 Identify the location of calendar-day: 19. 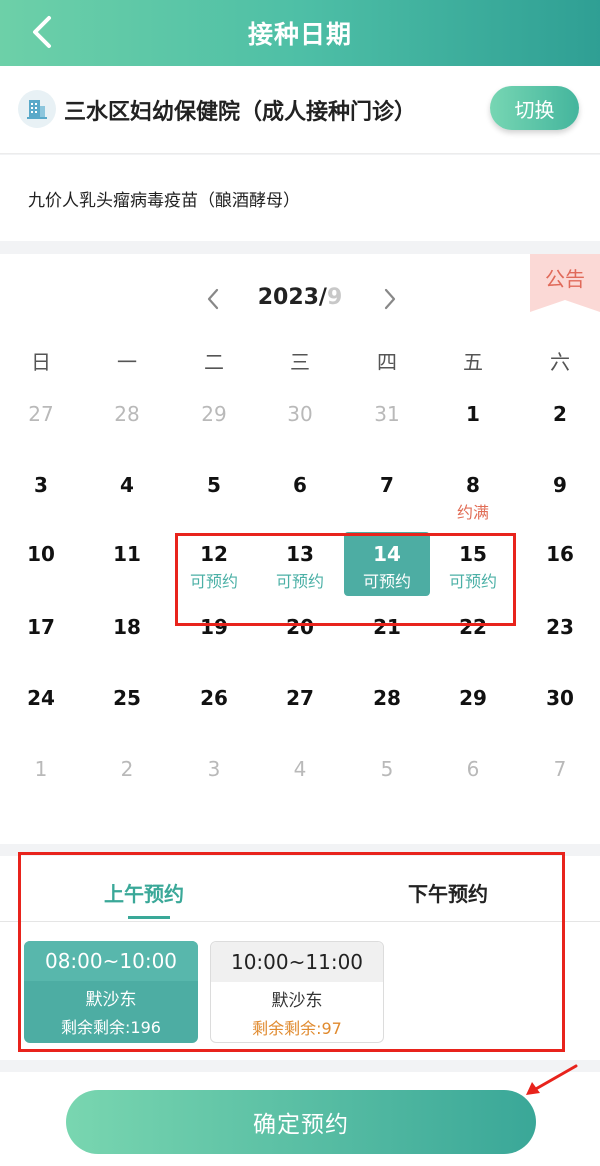
(214, 637).